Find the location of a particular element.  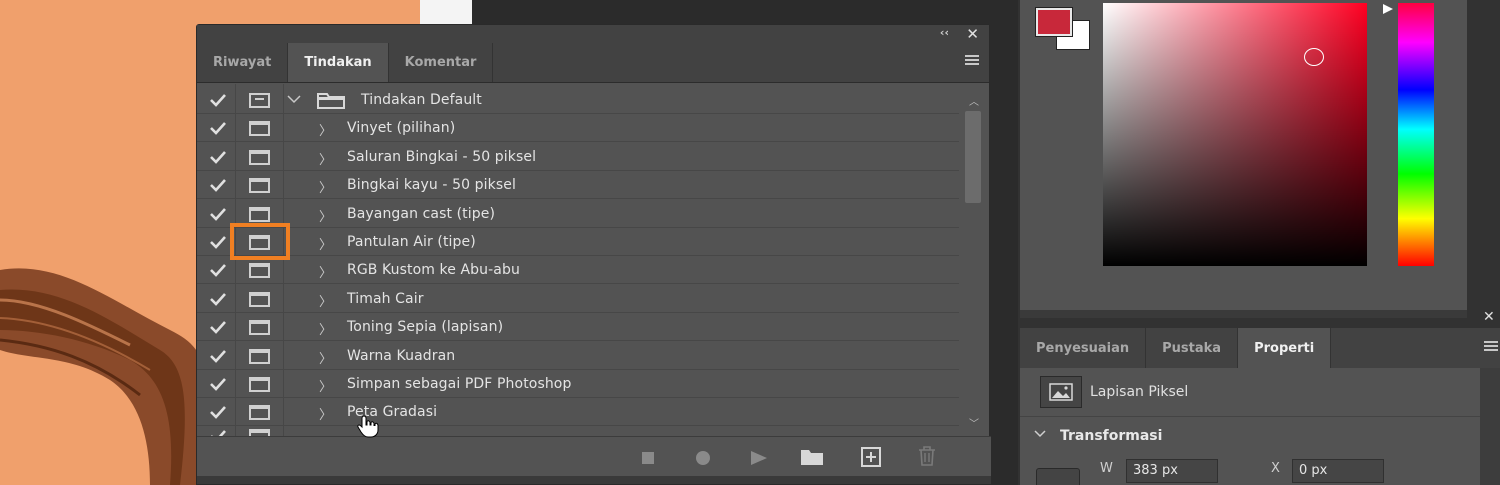

width-field: 383 px is located at coordinates (1172, 471).